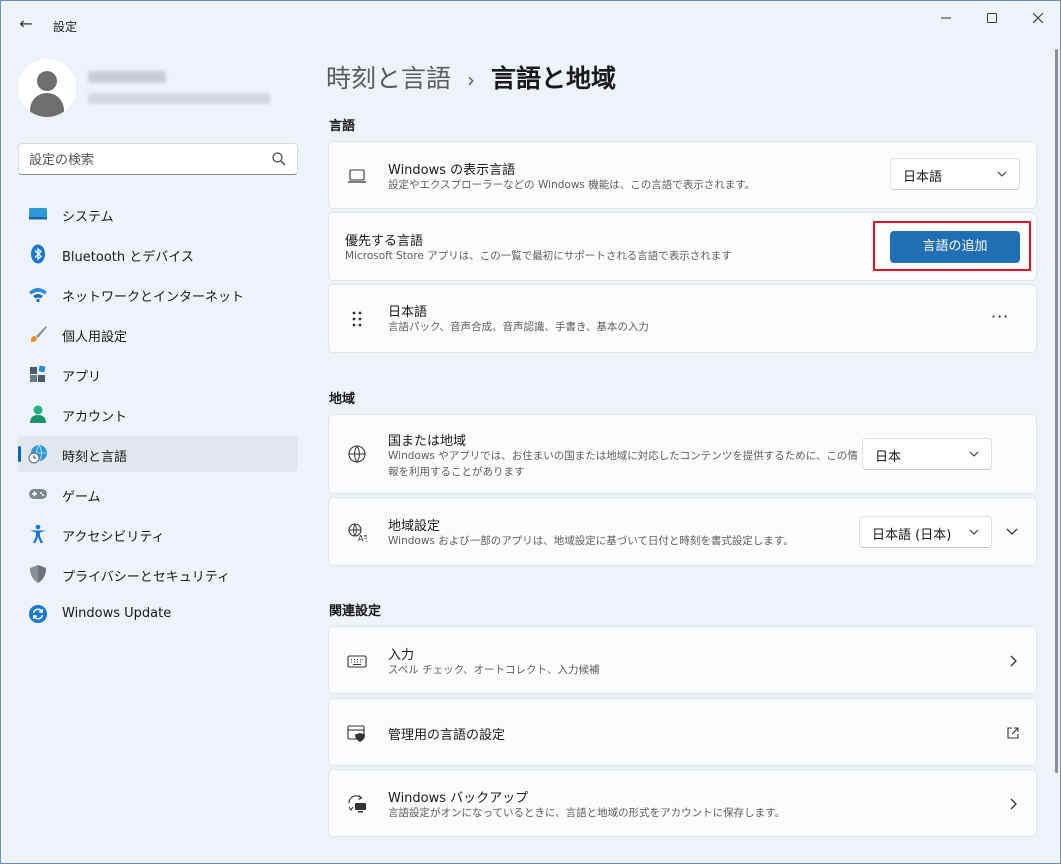  Describe the element at coordinates (427, 441) in the screenshot. I see `country-region-title: 国または地域` at that location.